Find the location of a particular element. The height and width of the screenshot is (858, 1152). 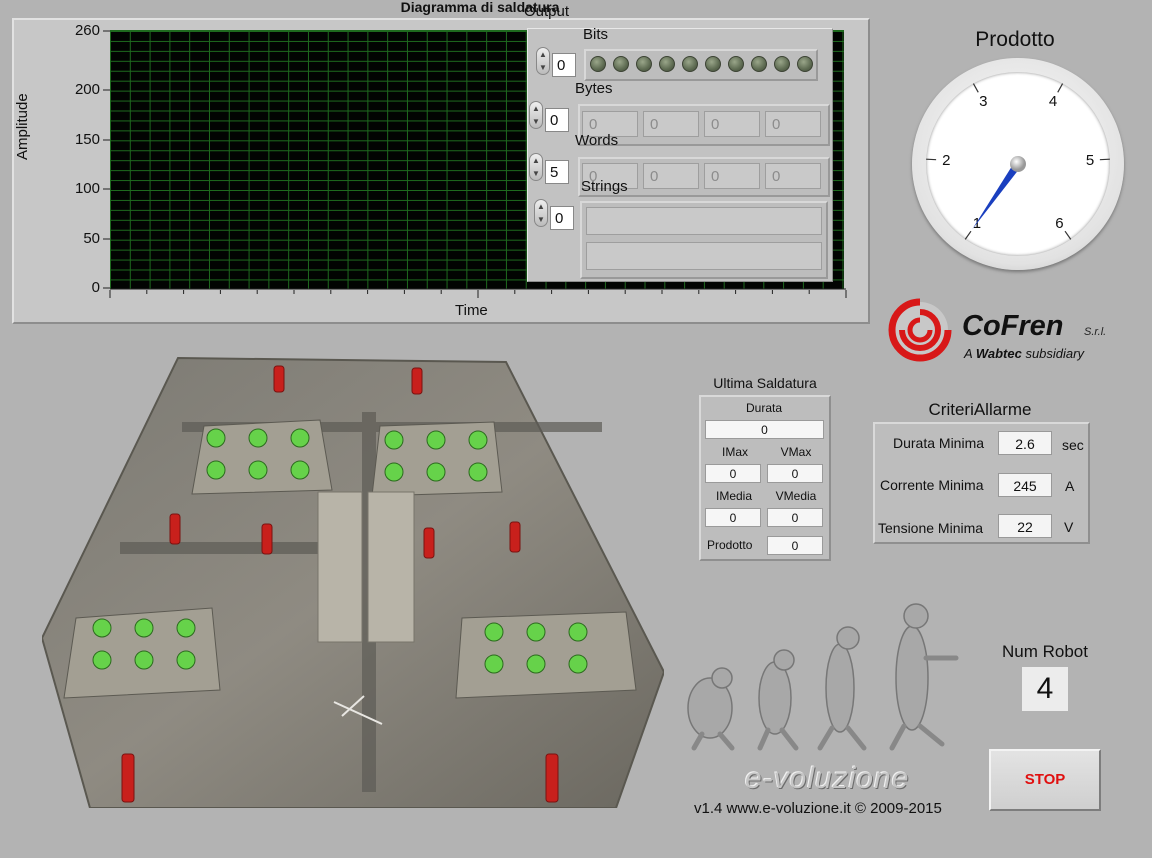

graph-title: Diagramma di saldatura is located at coordinates (480, 7).